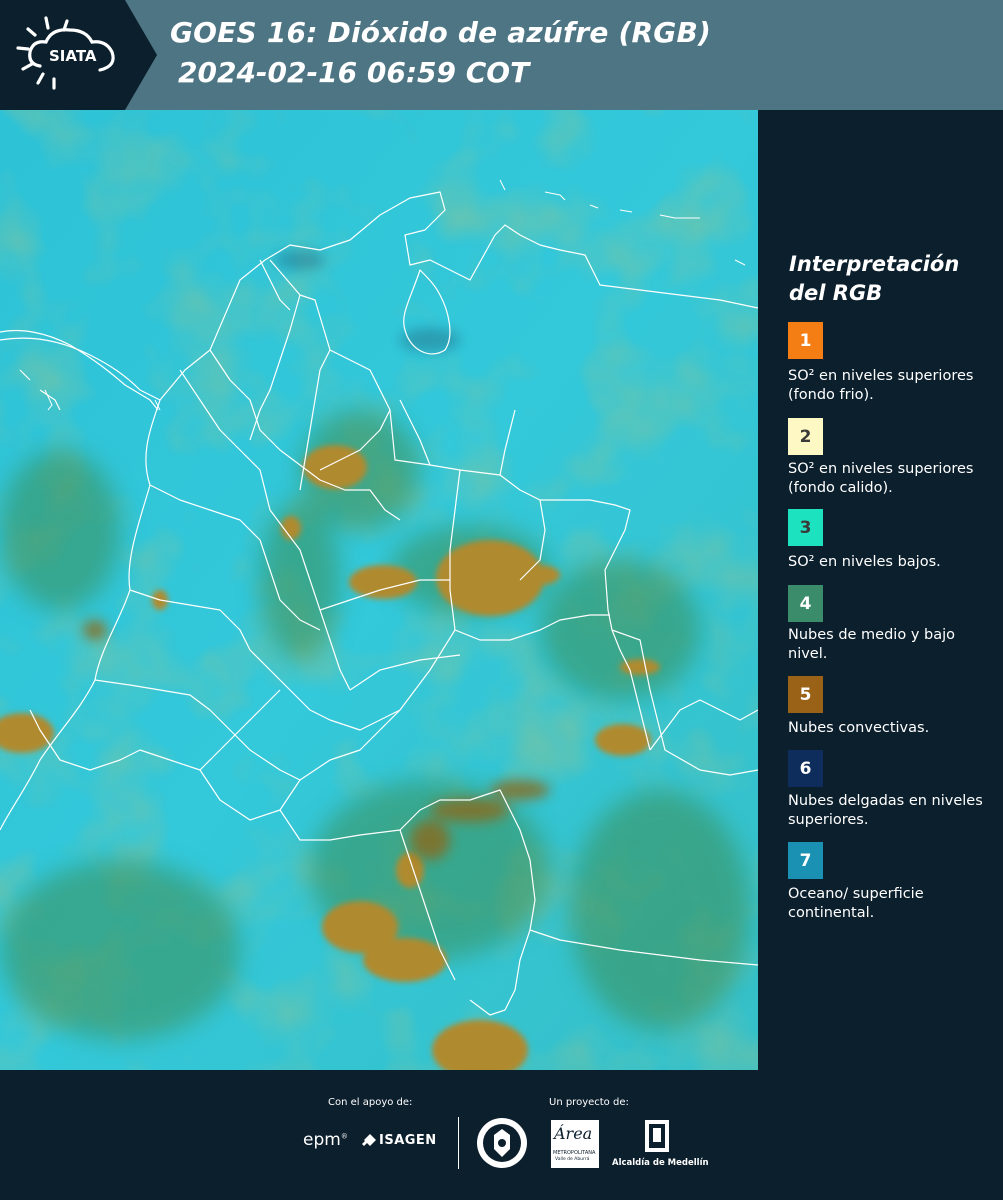  Describe the element at coordinates (408, 1140) in the screenshot. I see `isagen-logo-text: ISAGEN` at that location.